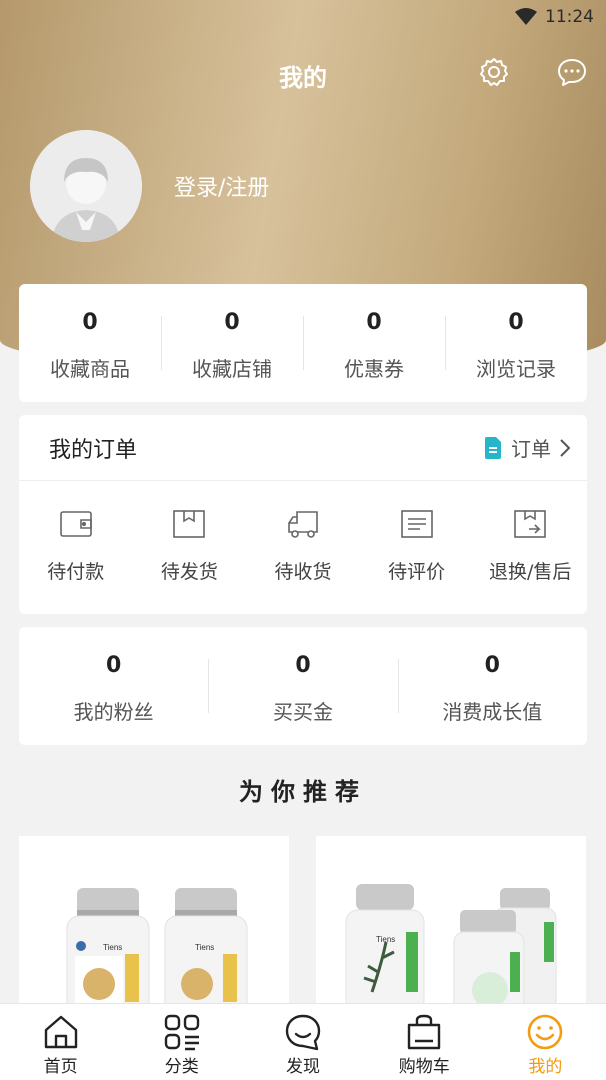 The width and height of the screenshot is (606, 1080). What do you see at coordinates (113, 712) in the screenshot?
I see `stat-label: 我的粉丝` at bounding box center [113, 712].